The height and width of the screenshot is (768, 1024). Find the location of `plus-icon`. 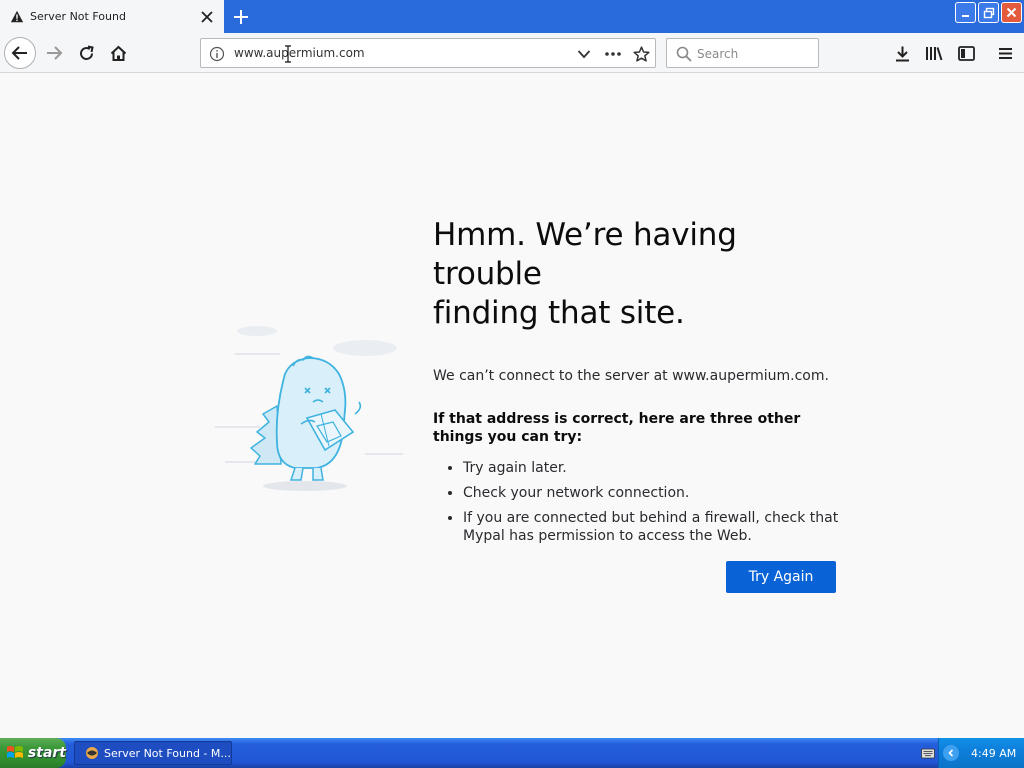

plus-icon is located at coordinates (241, 17).